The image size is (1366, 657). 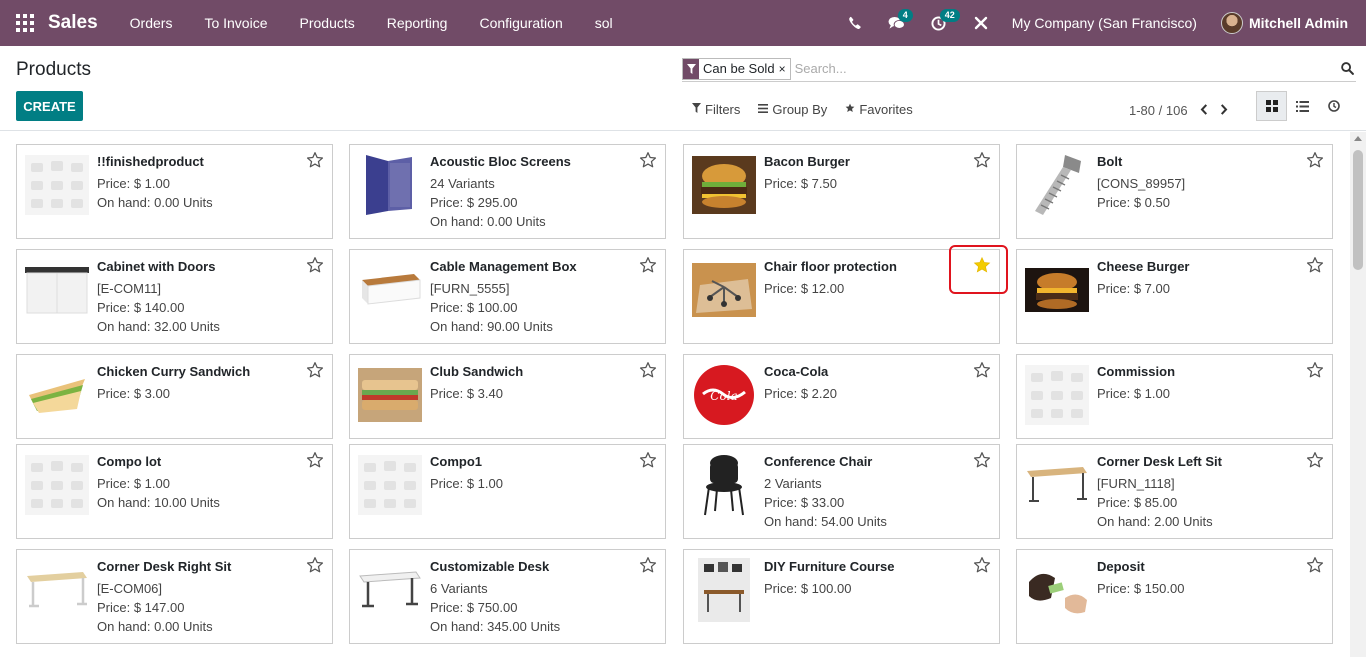 I want to click on product-details: Chair floor protection Price: $ 12.00, so click(x=866, y=278).